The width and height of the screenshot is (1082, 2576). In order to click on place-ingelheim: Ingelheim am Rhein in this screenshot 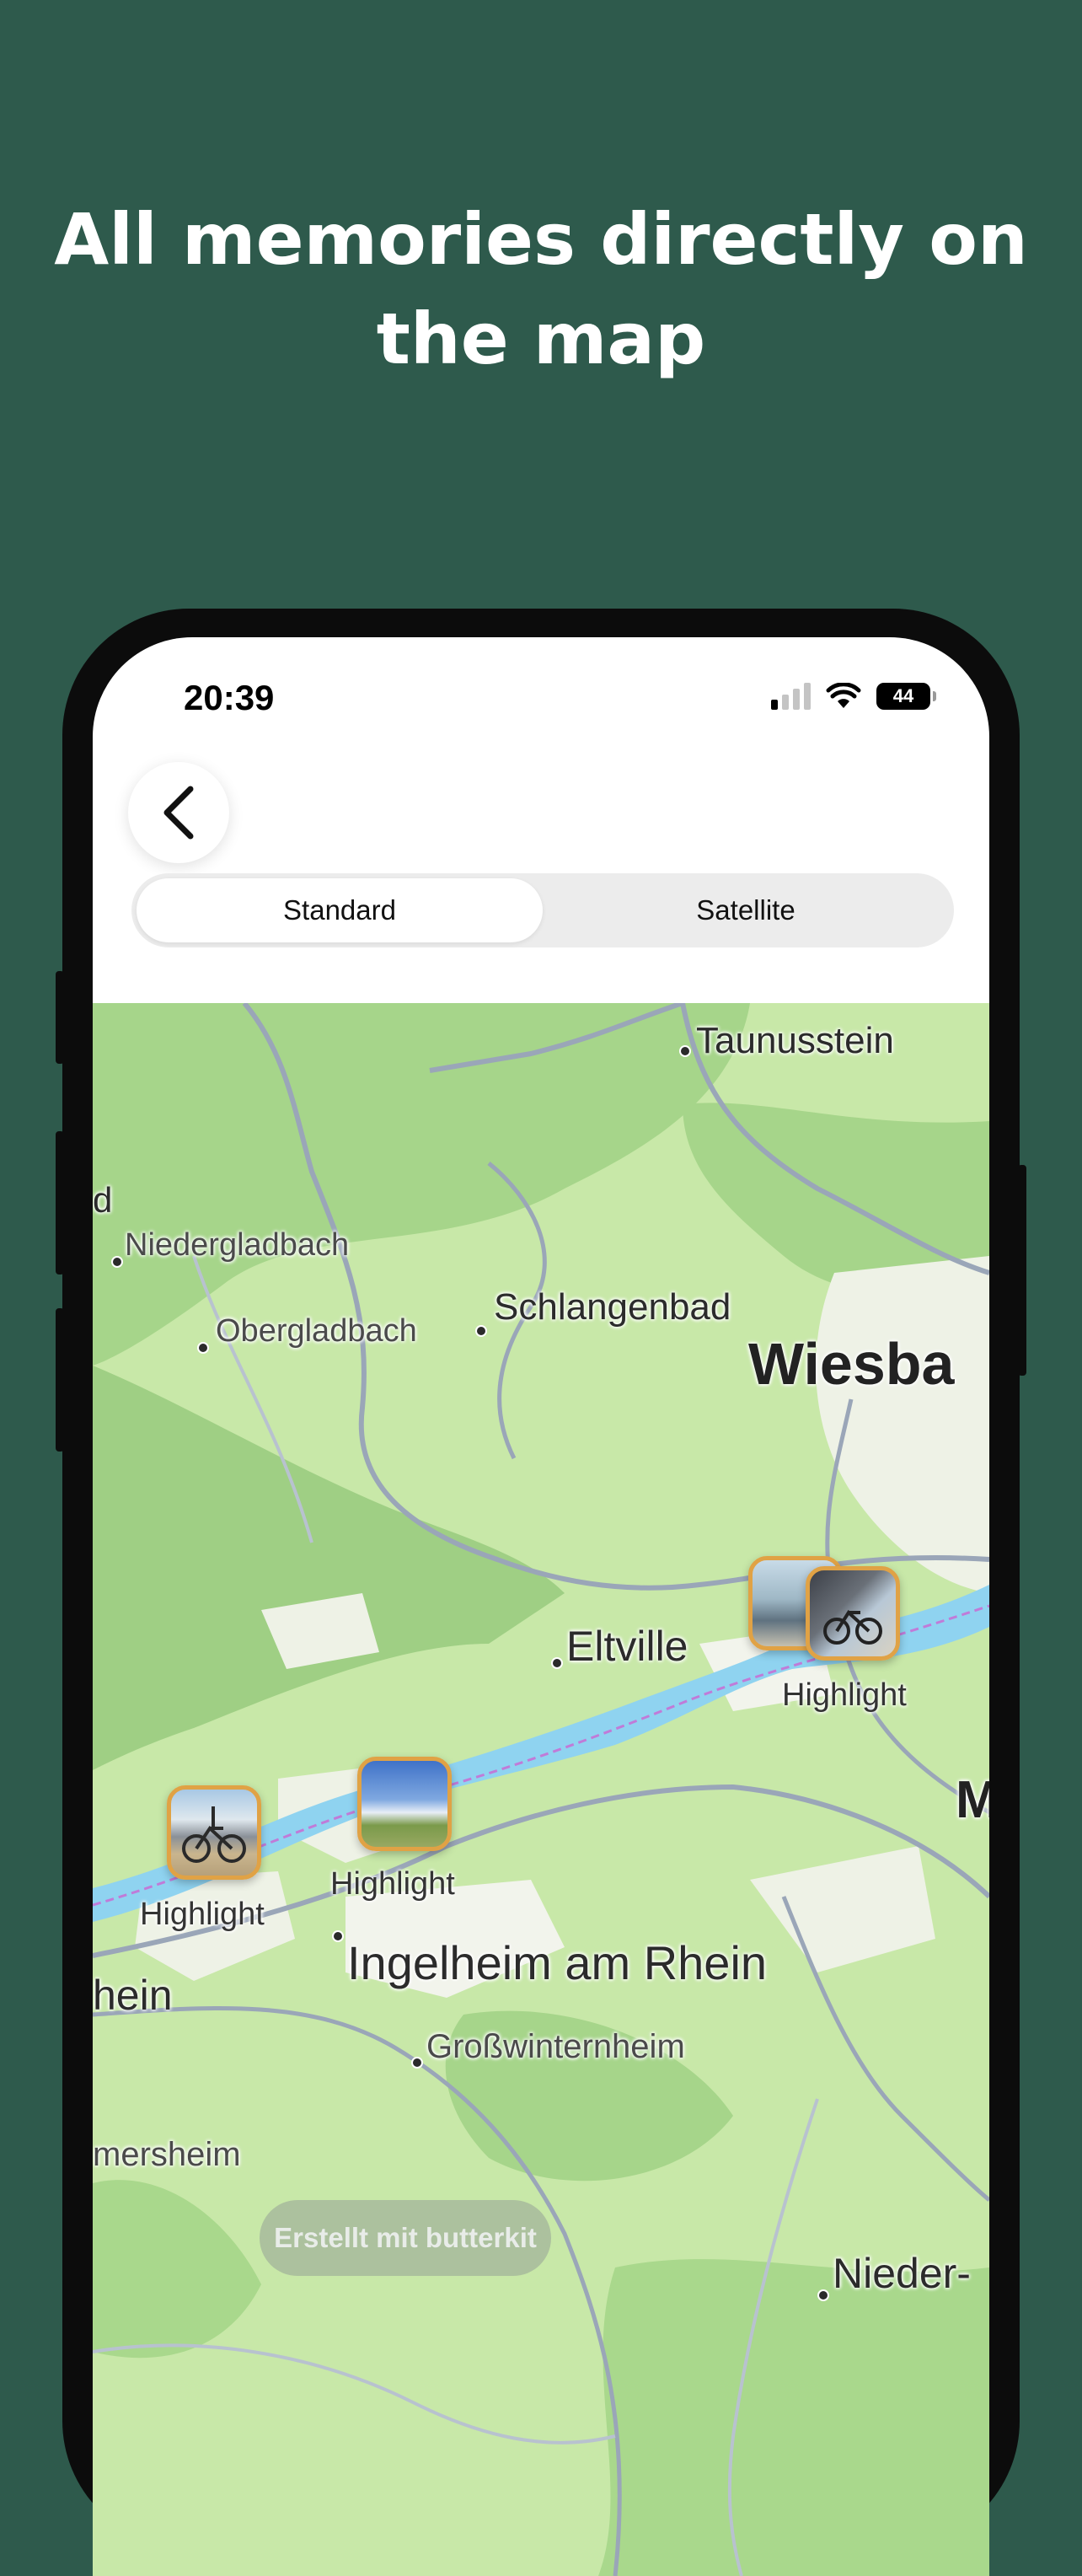, I will do `click(557, 1962)`.